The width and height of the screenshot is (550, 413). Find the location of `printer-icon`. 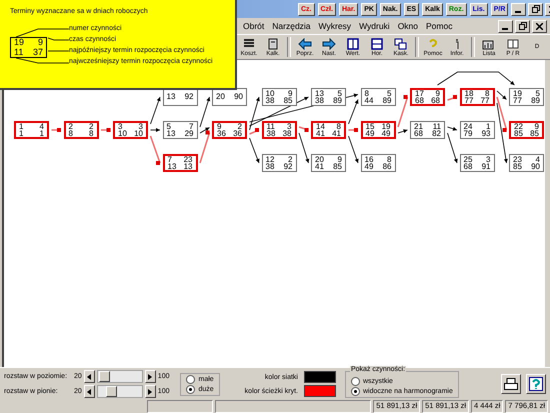

printer-icon is located at coordinates (511, 384).